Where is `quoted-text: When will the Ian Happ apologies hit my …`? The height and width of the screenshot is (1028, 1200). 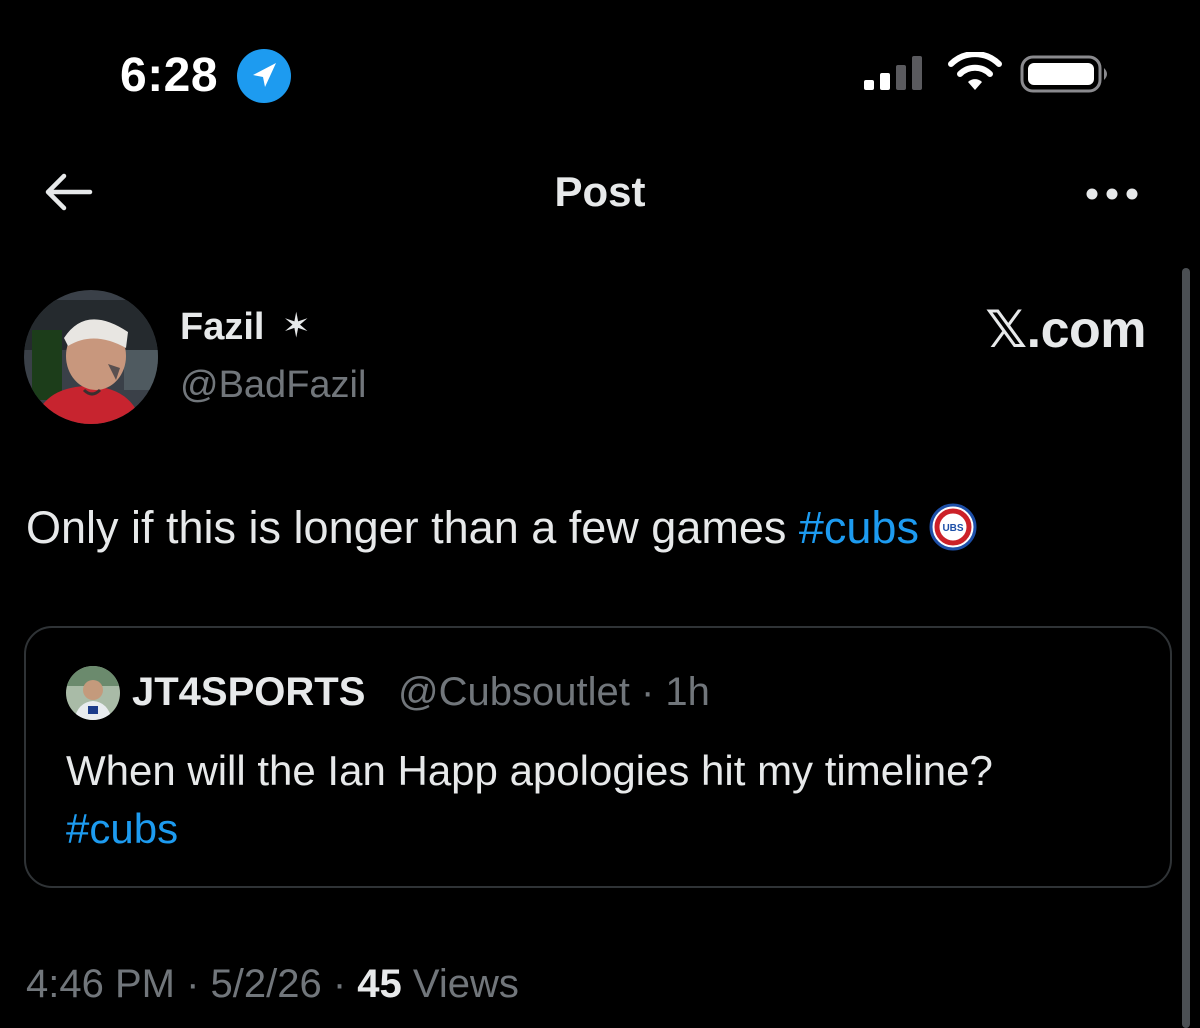 quoted-text: When will the Ian Happ apologies hit my … is located at coordinates (529, 800).